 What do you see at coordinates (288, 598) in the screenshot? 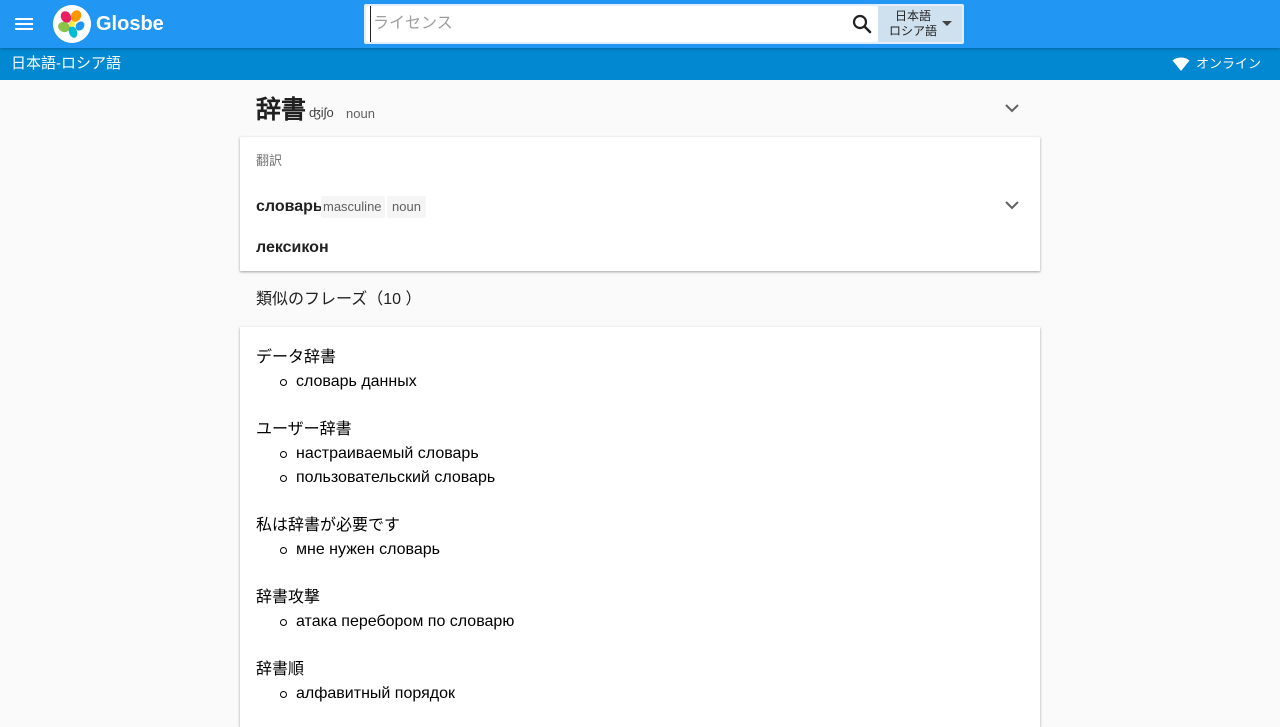
I see `phrase-source: 辞書攻撃` at bounding box center [288, 598].